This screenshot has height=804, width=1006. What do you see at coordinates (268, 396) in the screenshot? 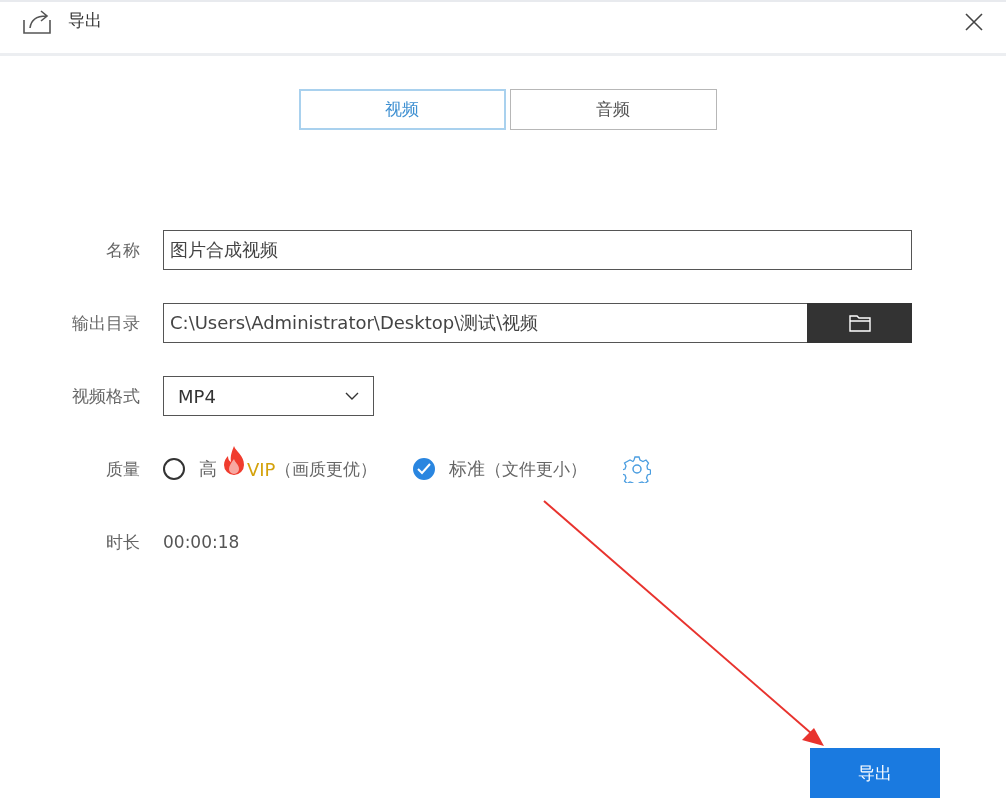
I see `format-dropdown: MP4` at bounding box center [268, 396].